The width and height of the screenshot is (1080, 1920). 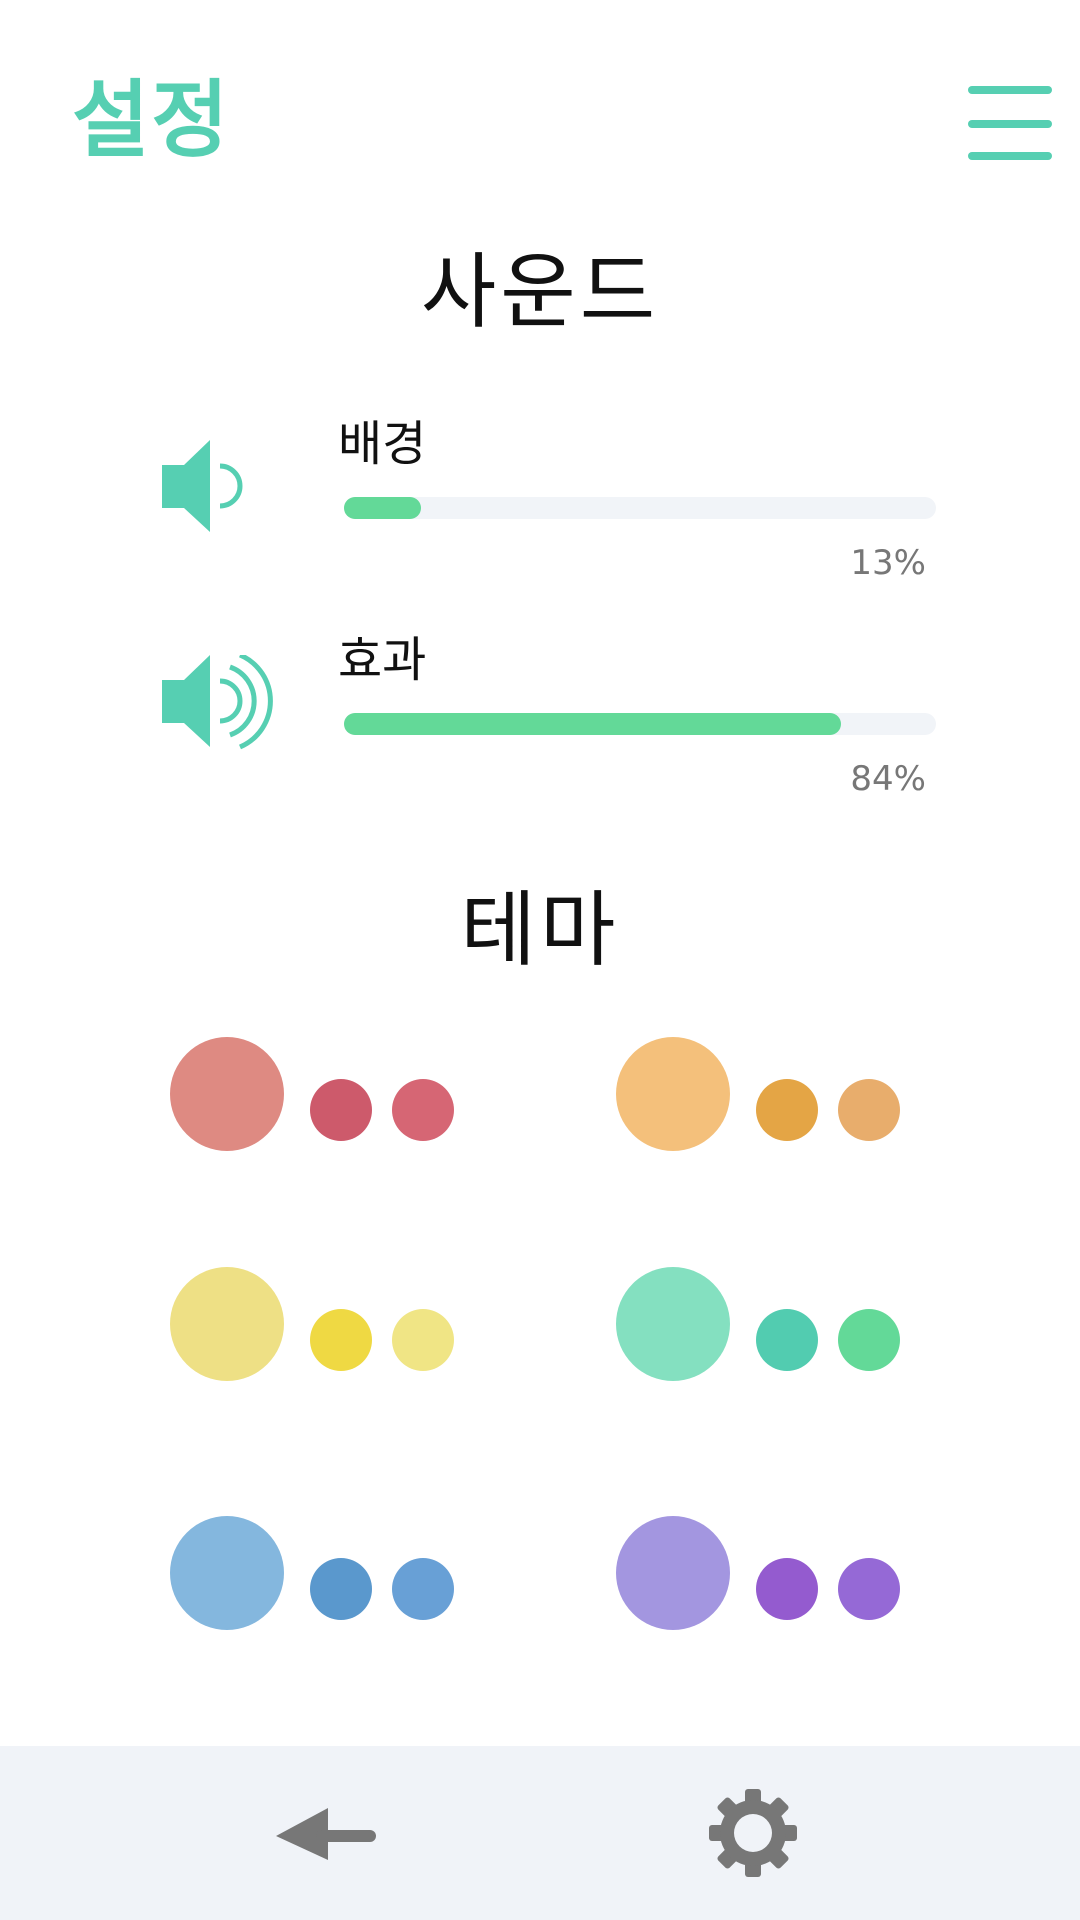 I want to click on effects-volume-slider, so click(x=640, y=724).